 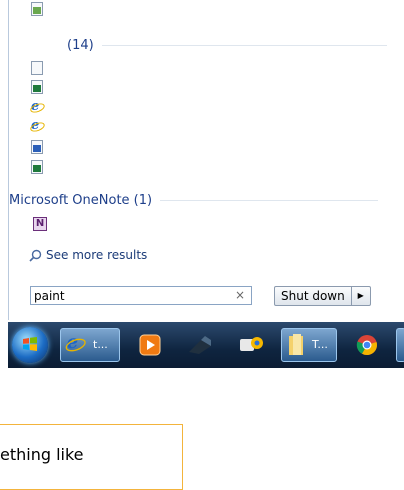 I want to click on callout-text: ething like, so click(x=42, y=454).